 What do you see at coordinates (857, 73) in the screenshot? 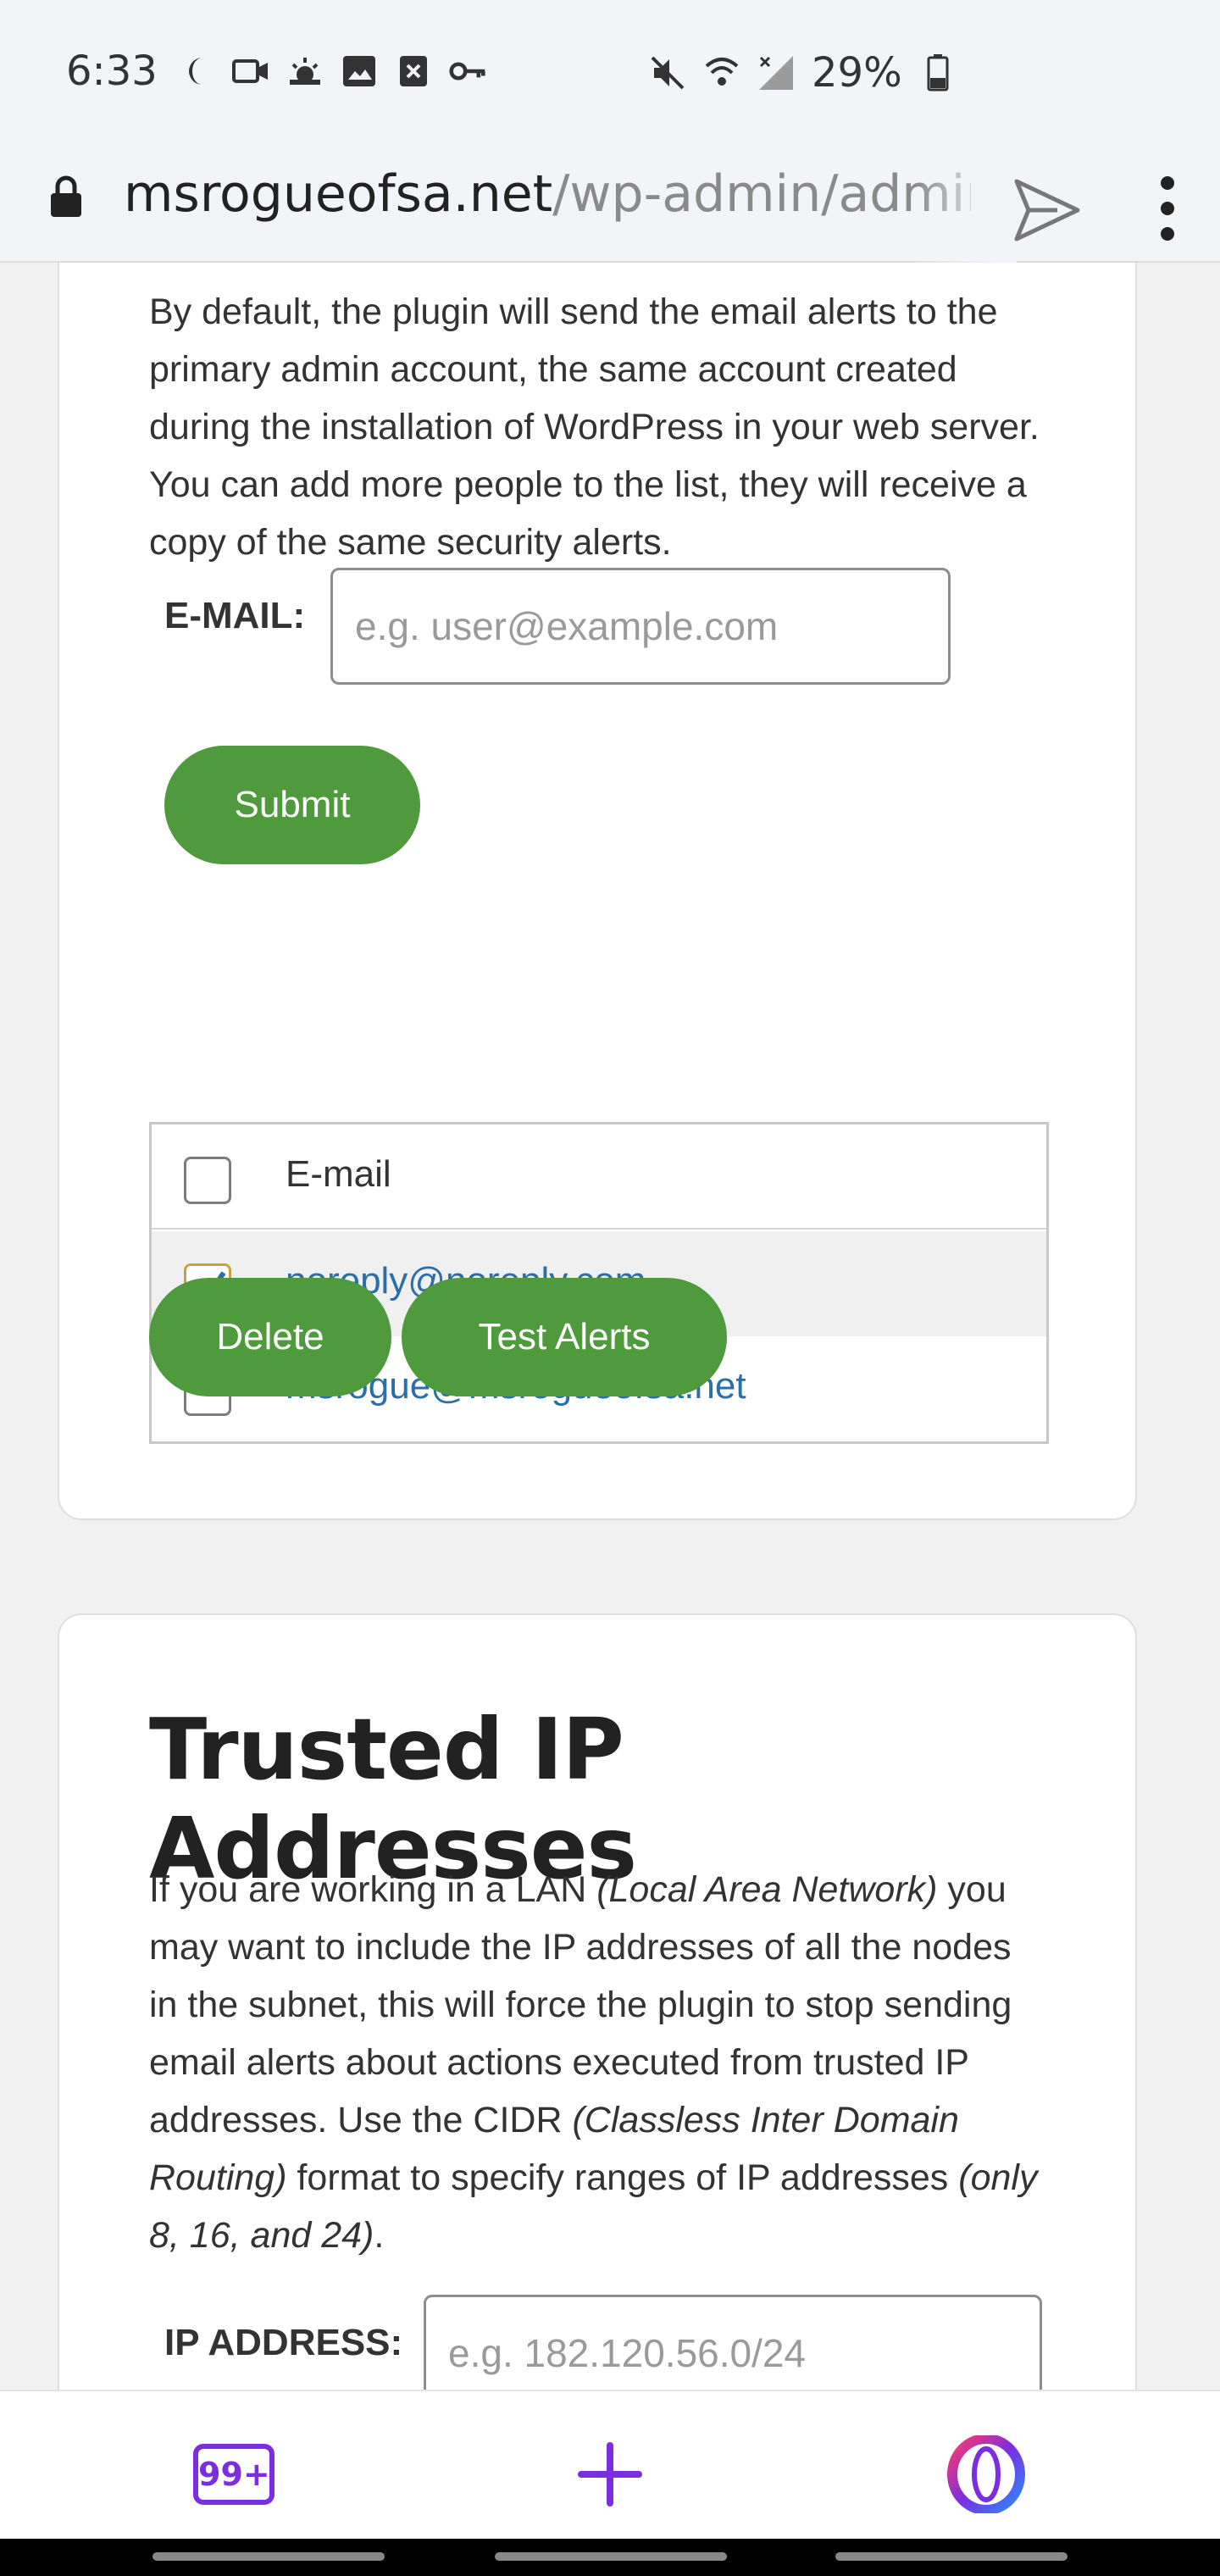
I see `battery-percent: 29%` at bounding box center [857, 73].